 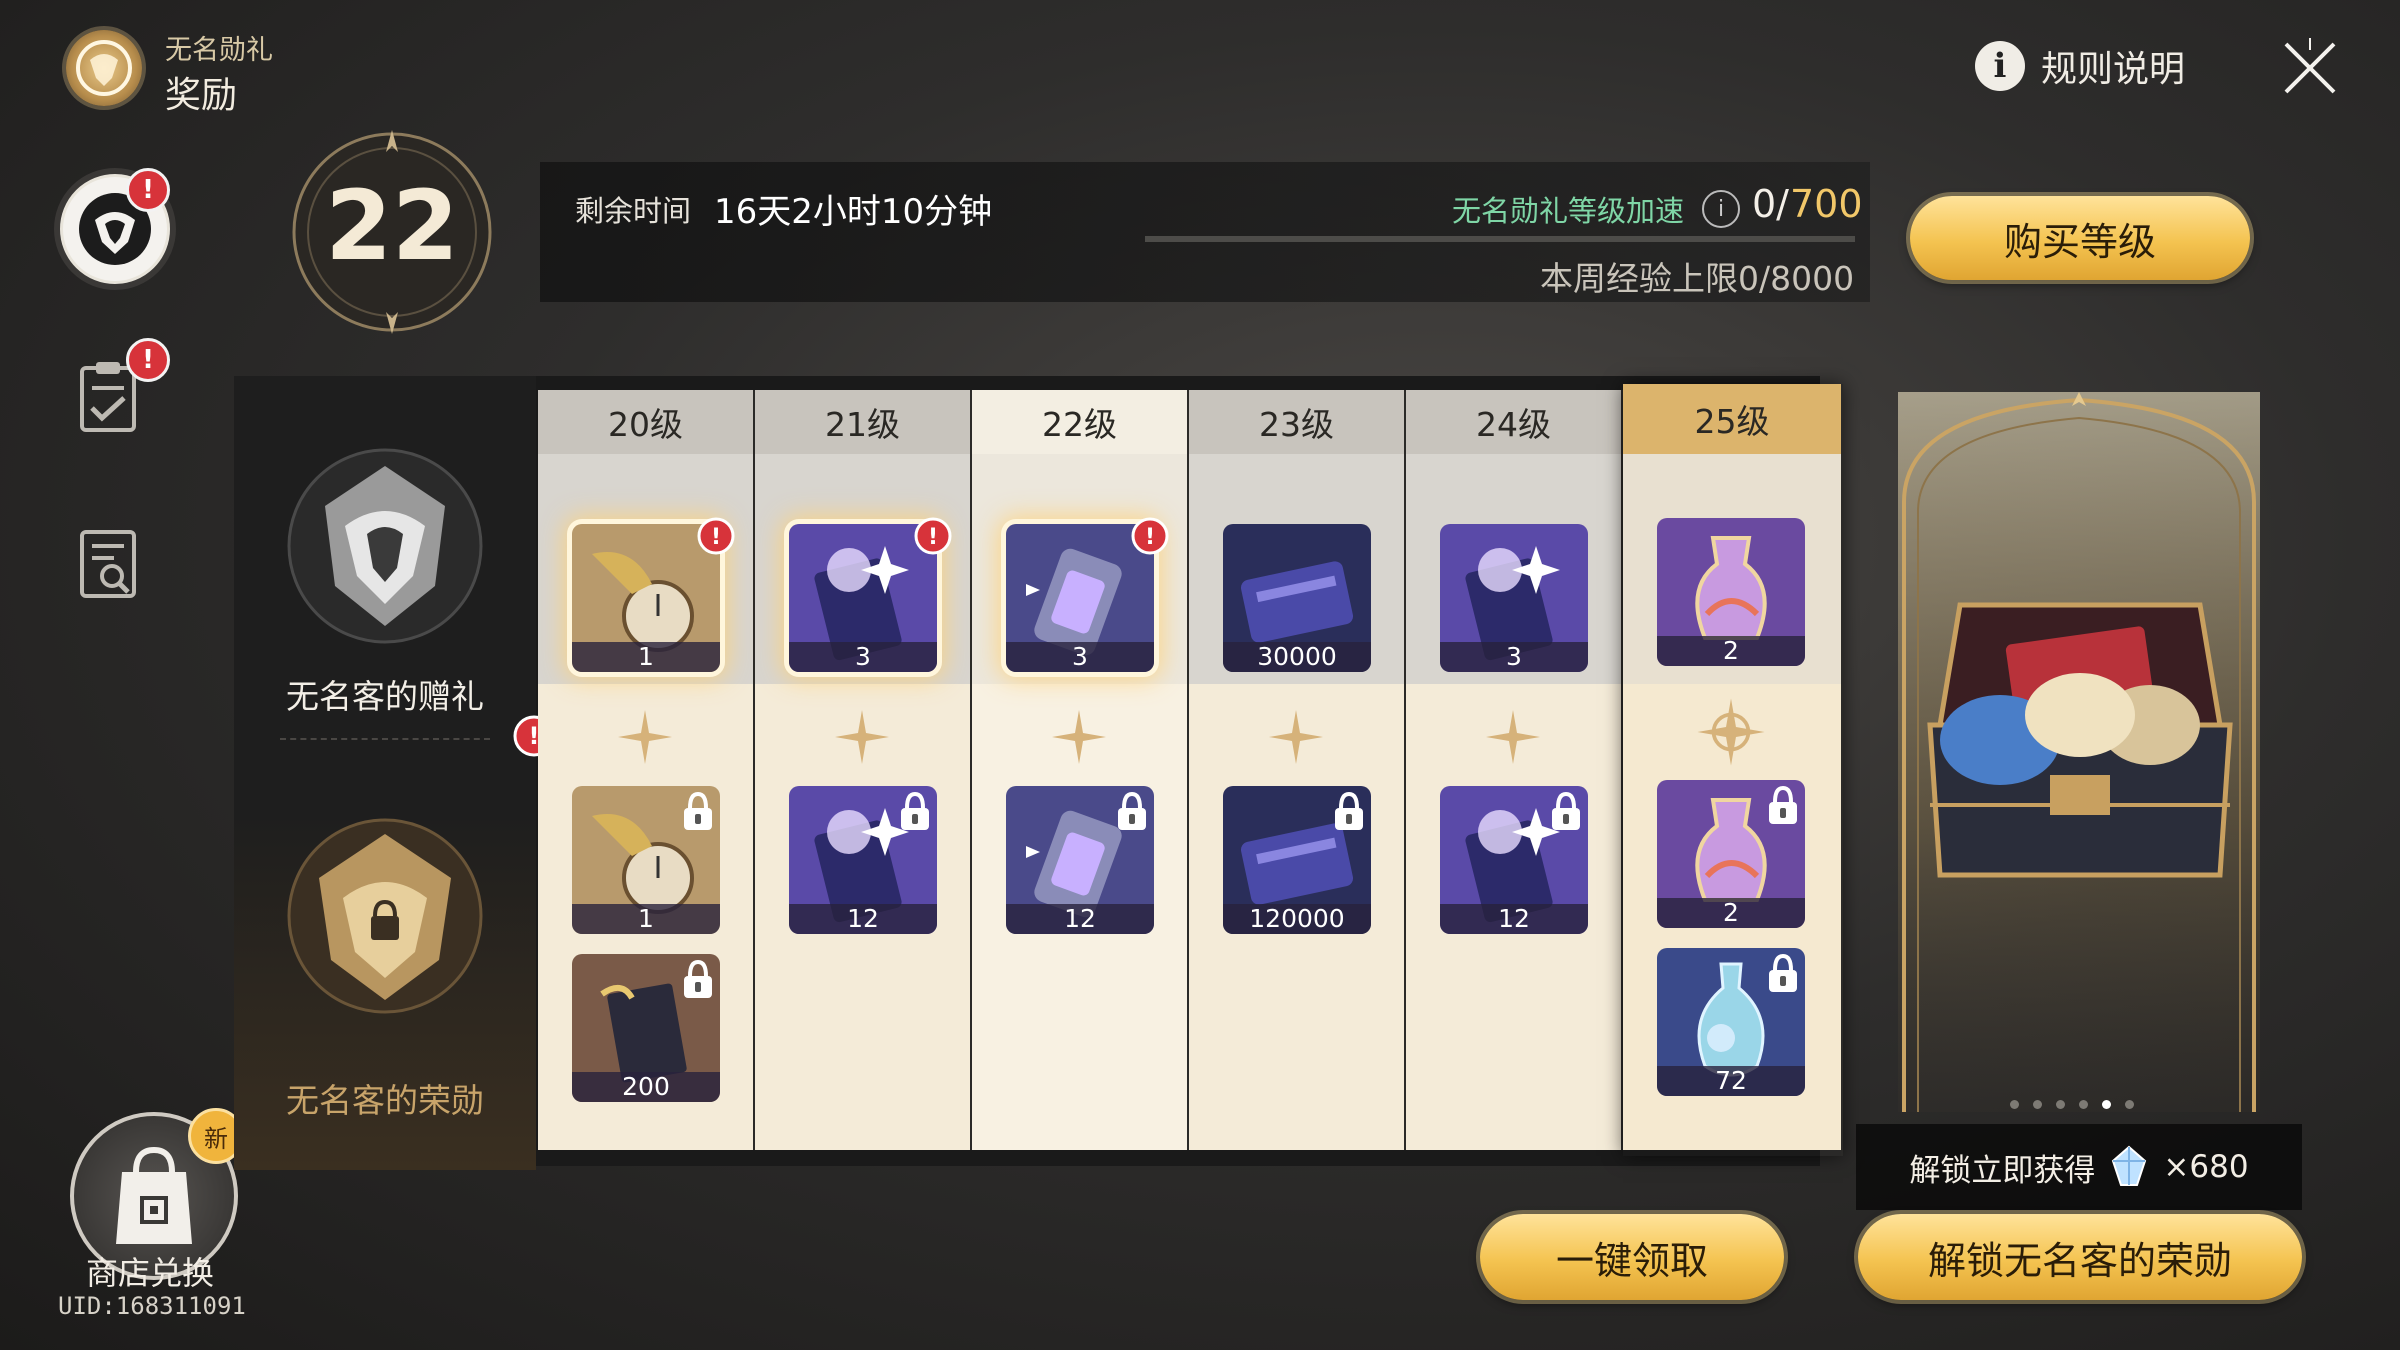 I want to click on reward-item-crystal-flask: 72, so click(x=1731, y=1022).